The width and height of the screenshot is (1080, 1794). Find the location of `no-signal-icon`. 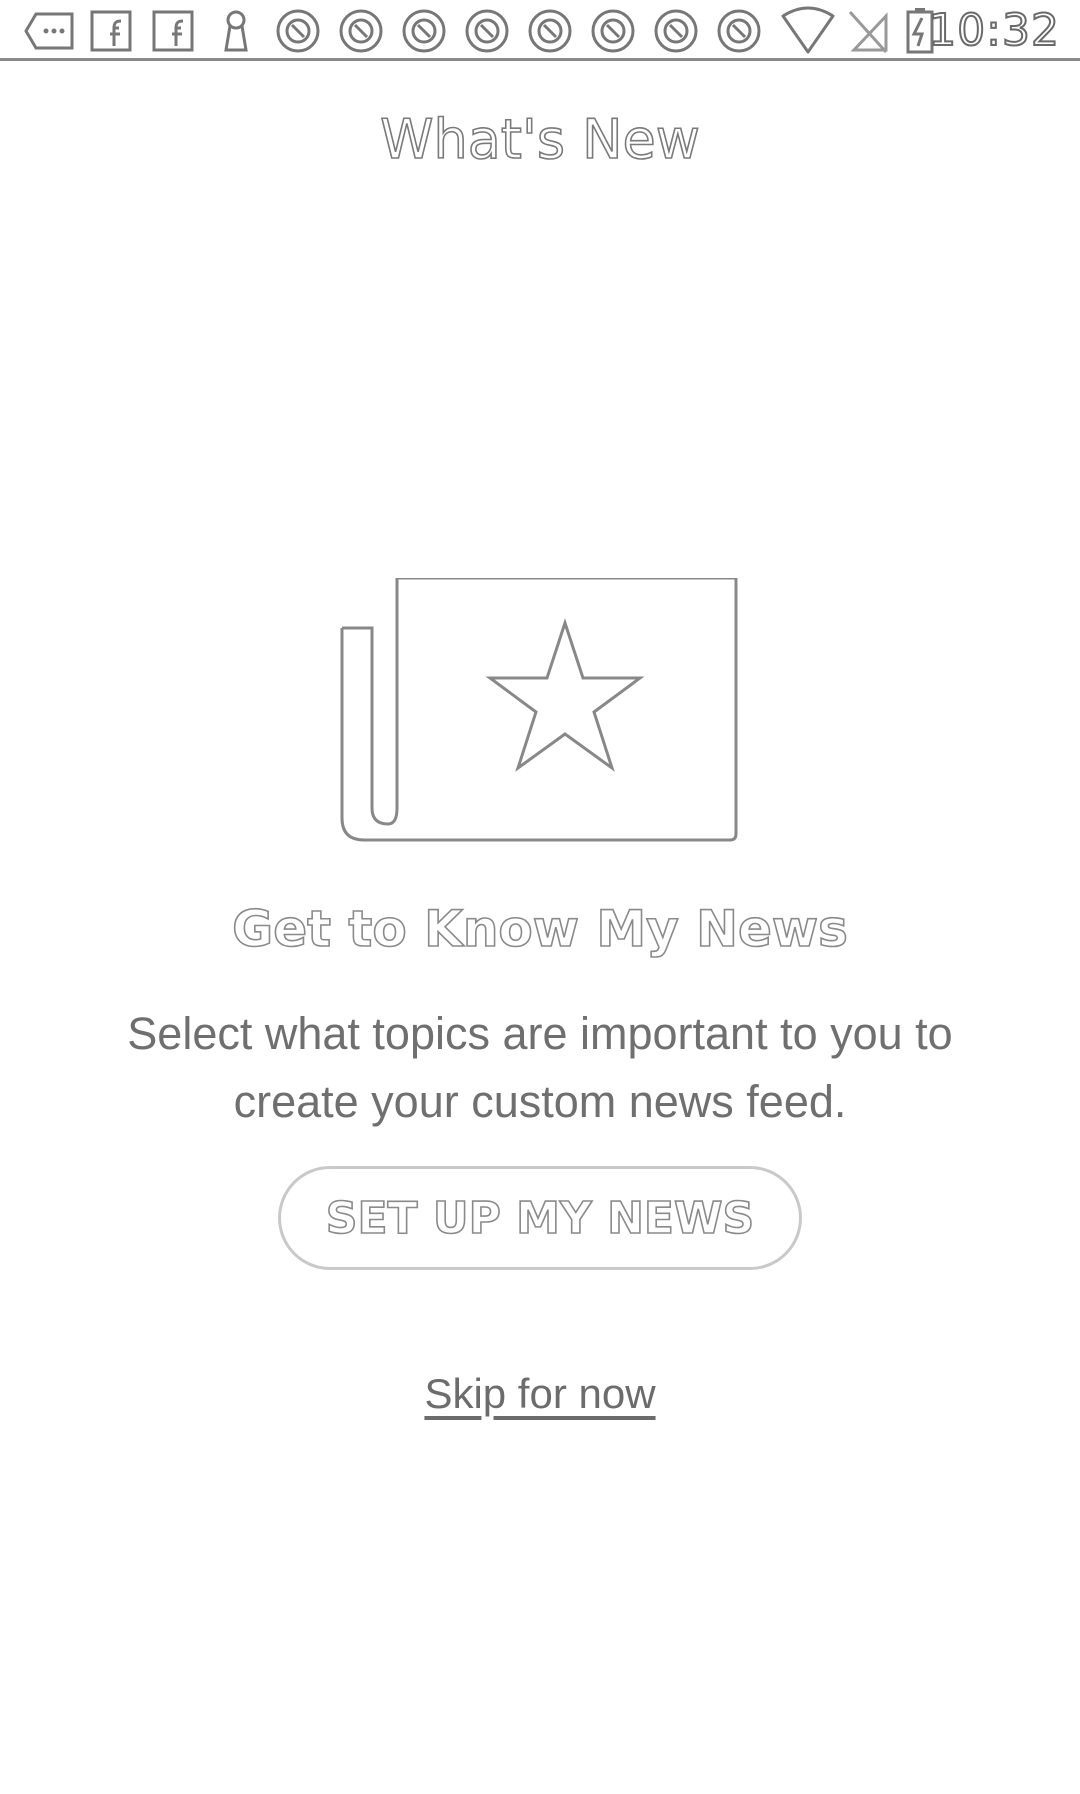

no-signal-icon is located at coordinates (868, 31).